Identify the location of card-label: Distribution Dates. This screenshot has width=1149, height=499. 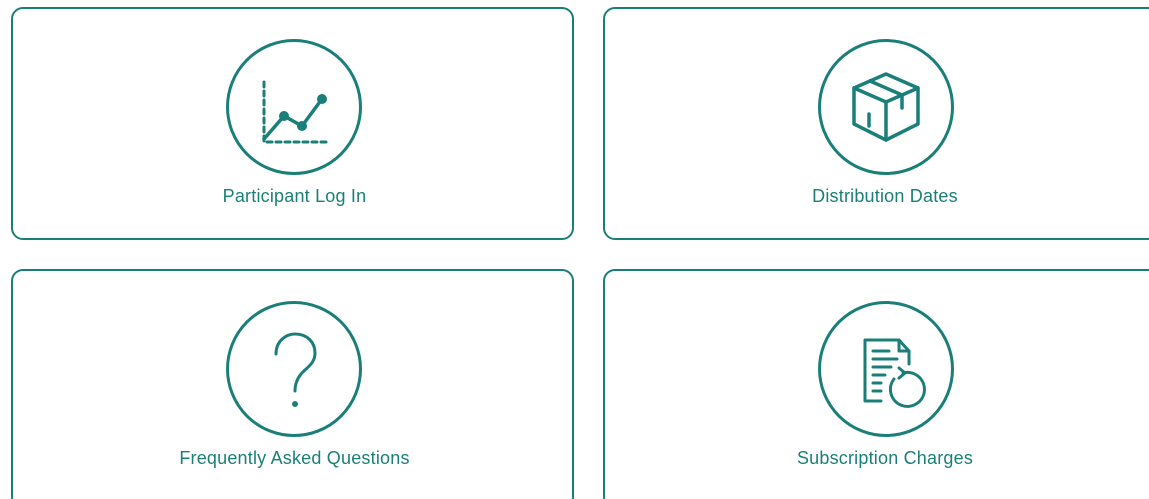
(885, 196).